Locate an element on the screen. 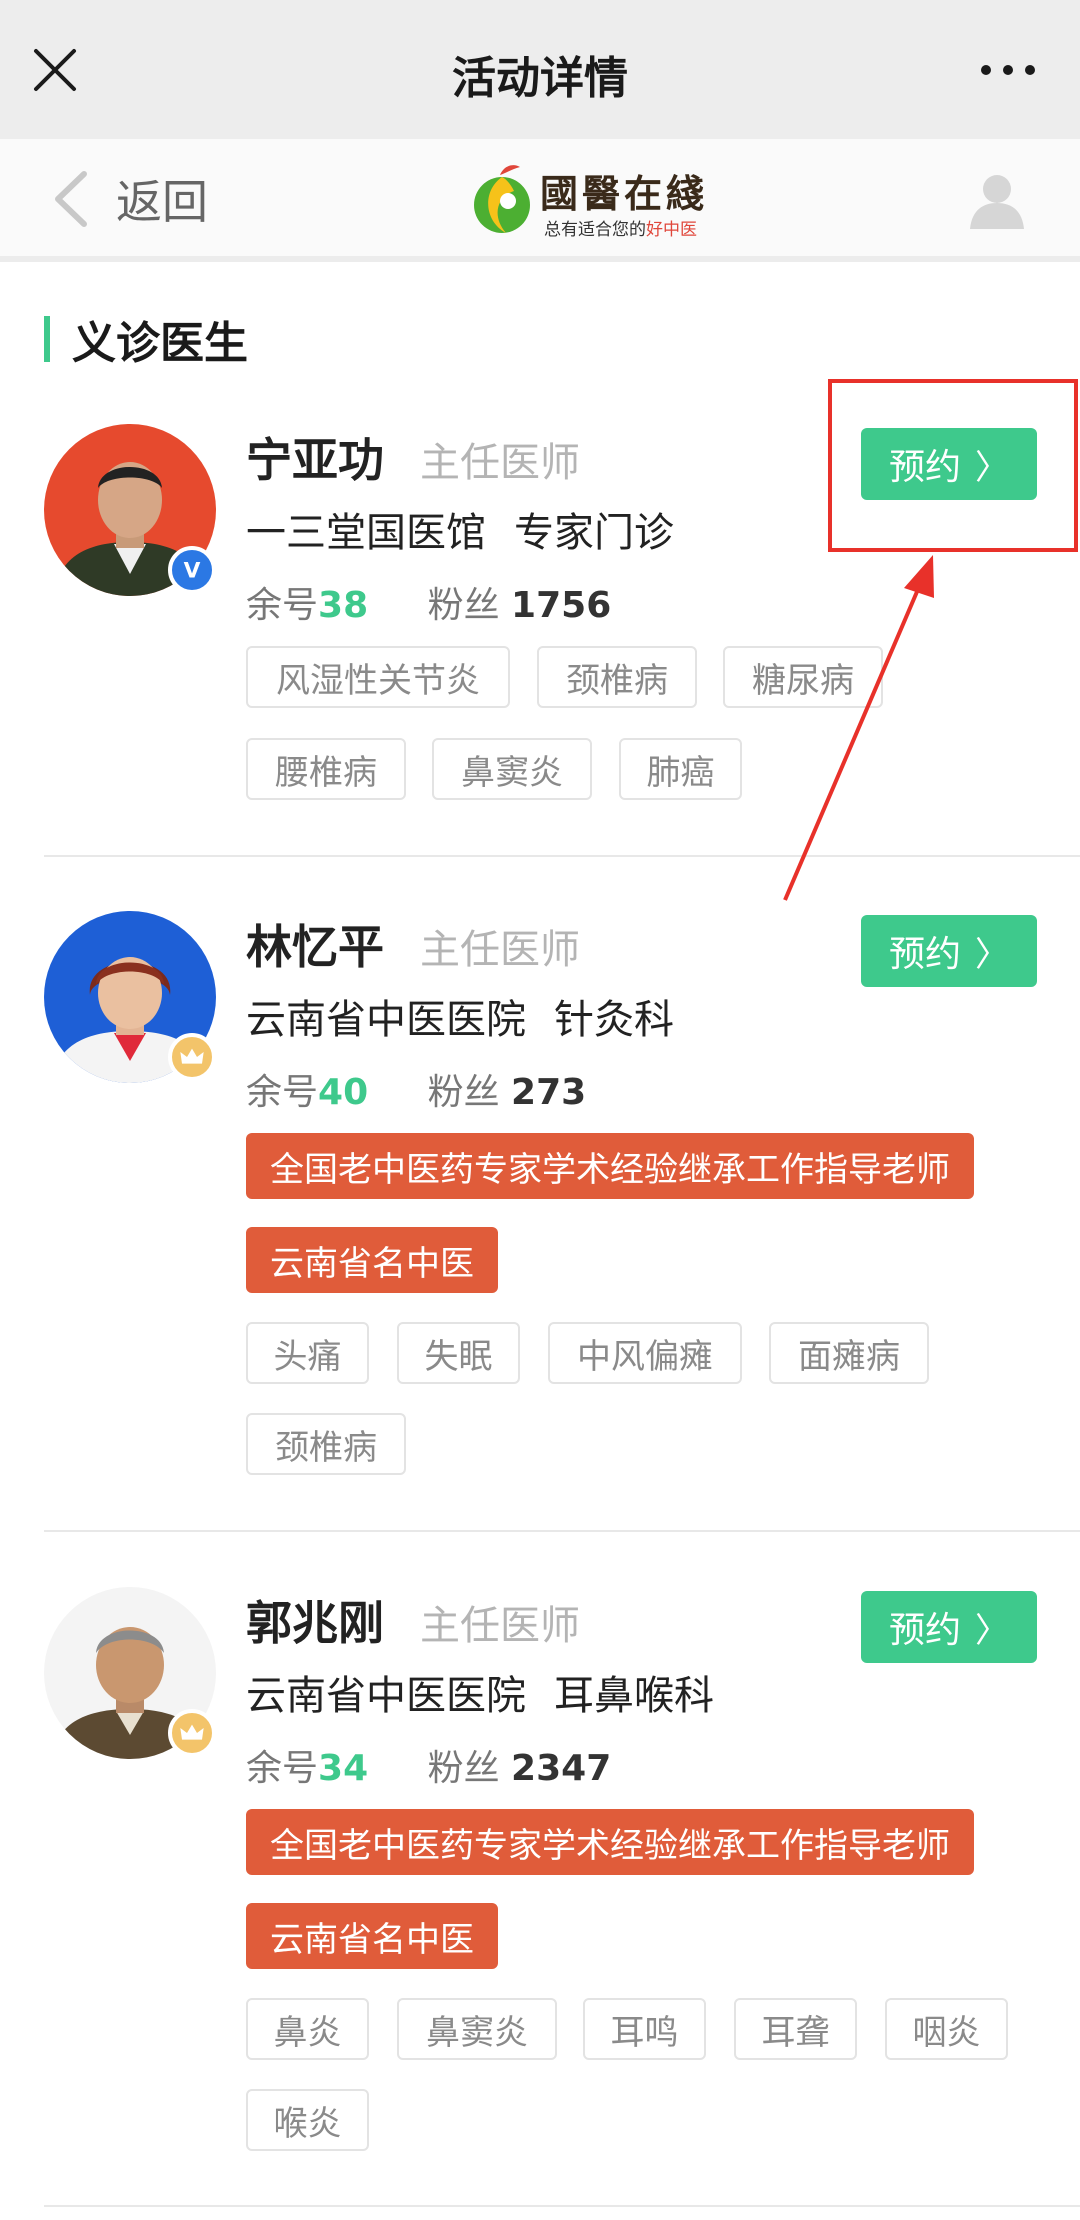 The width and height of the screenshot is (1080, 2220). page-title: 活动详情 is located at coordinates (540, 78).